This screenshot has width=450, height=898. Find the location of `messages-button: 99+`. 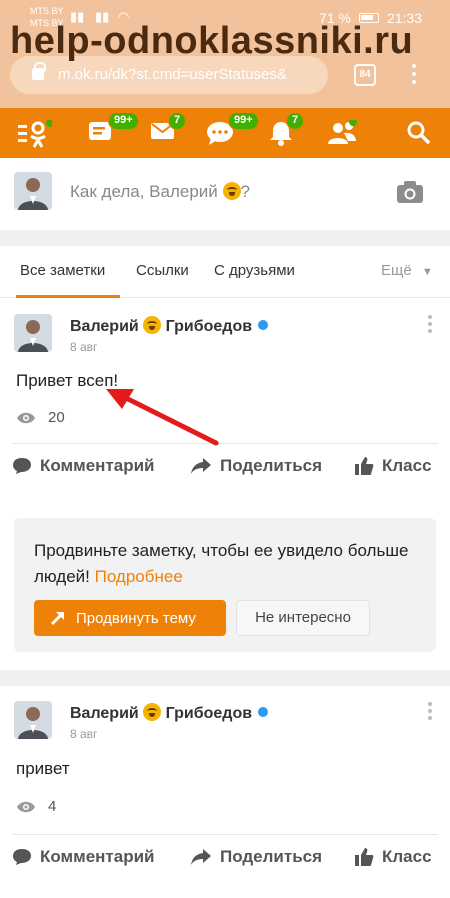

messages-button: 99+ is located at coordinates (113, 129).